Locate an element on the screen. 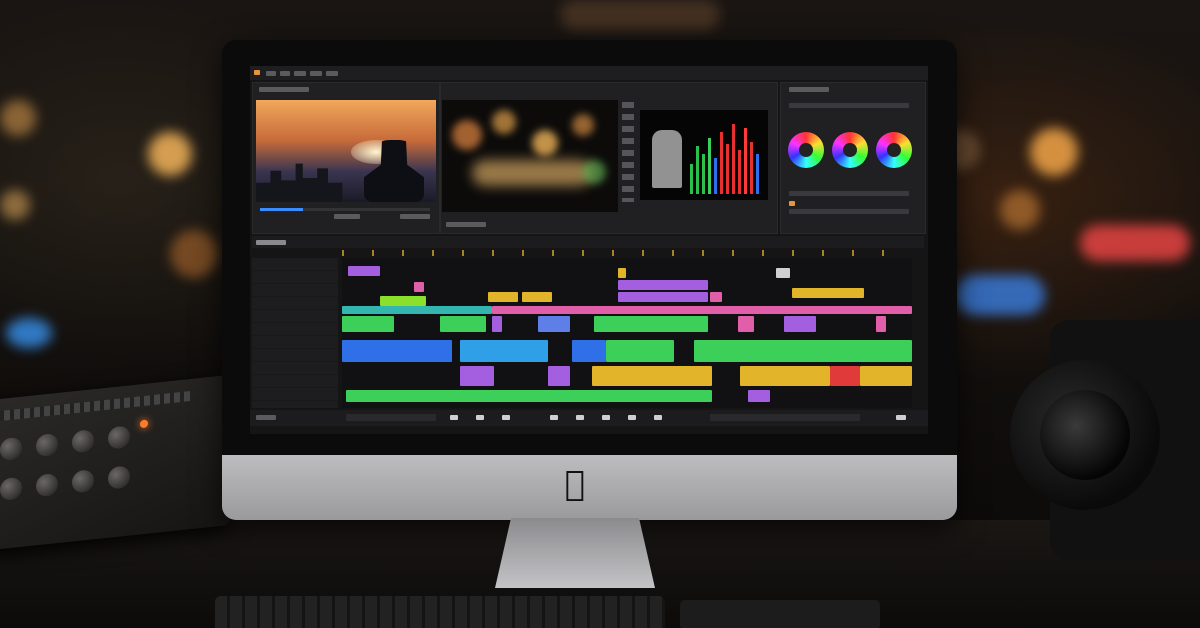 Image resolution: width=1200 pixels, height=628 pixels. bottom-toolbar is located at coordinates (589, 418).